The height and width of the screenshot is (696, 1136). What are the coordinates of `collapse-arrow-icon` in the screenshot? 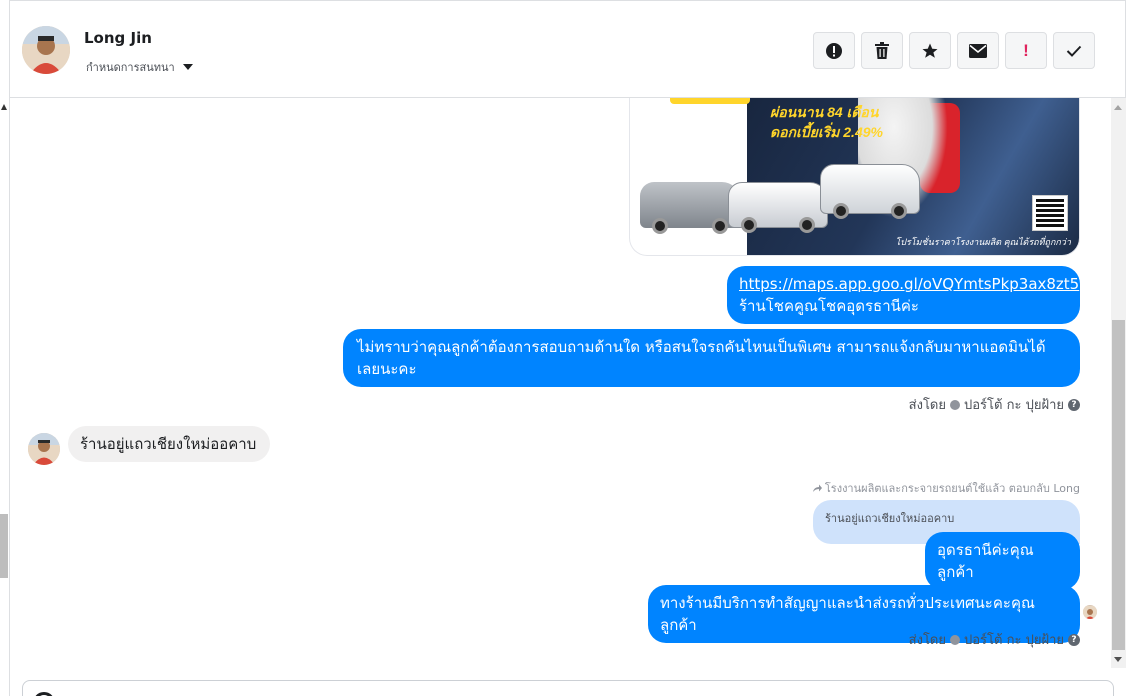 It's located at (4, 107).